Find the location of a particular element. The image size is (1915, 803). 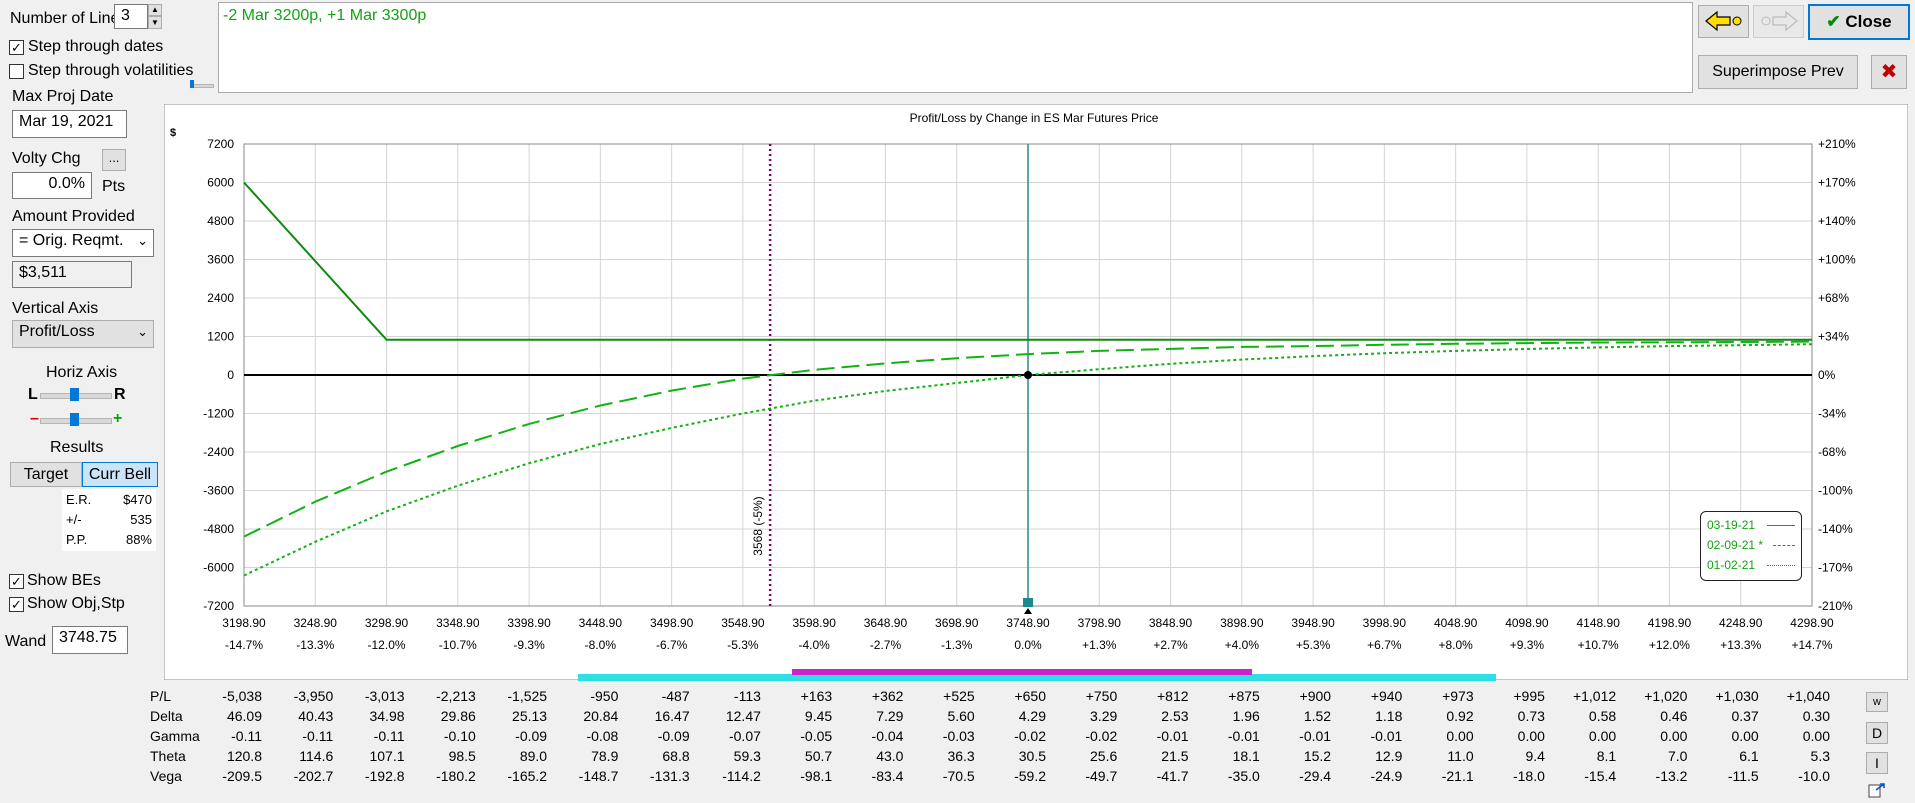

x-tick-label: 3748.90 is located at coordinates (1028, 623).